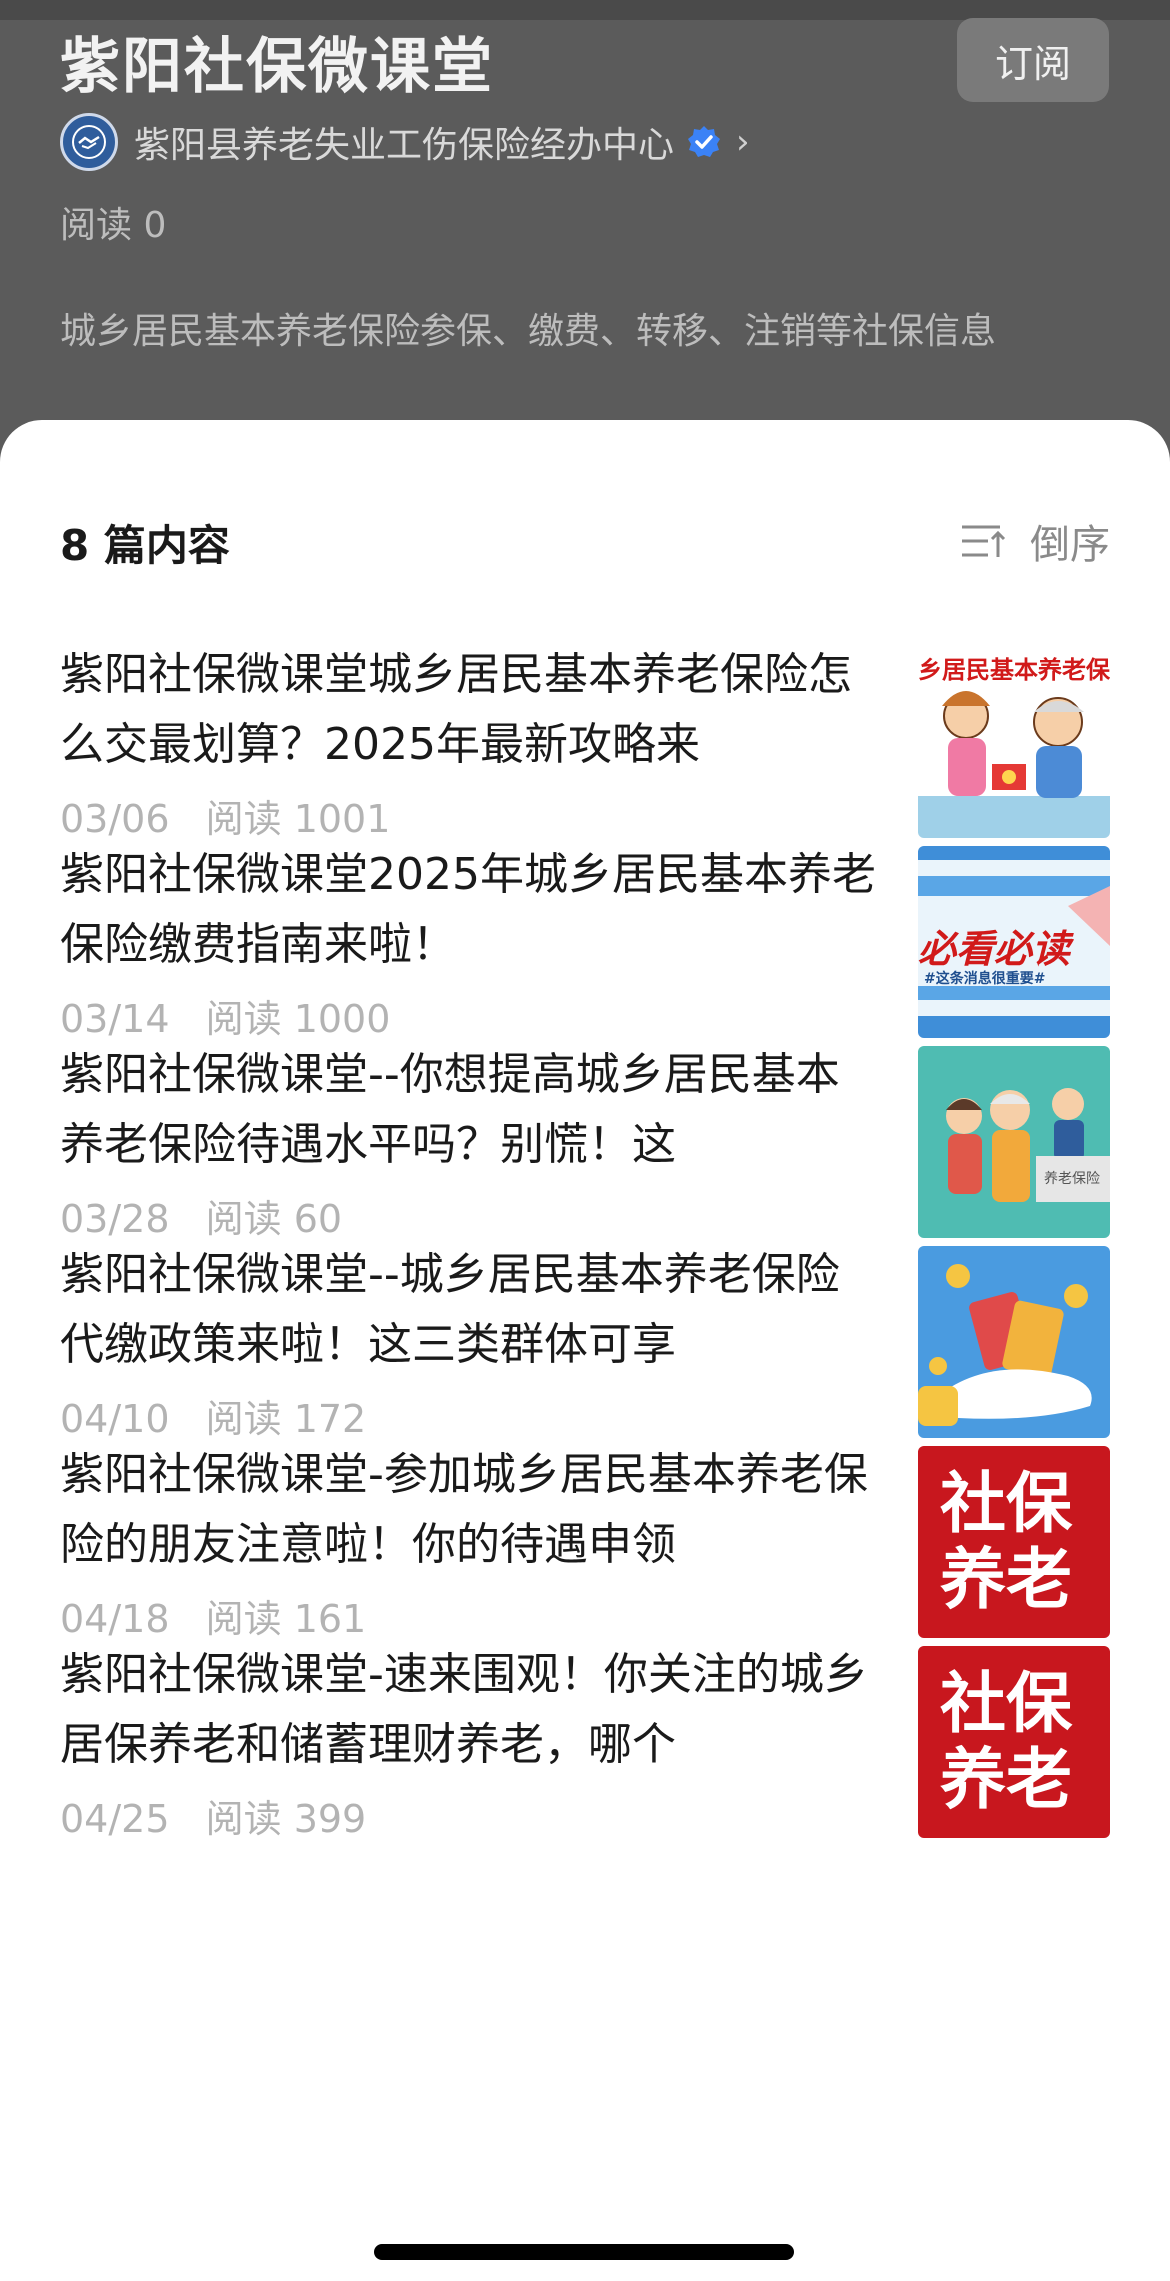 This screenshot has height=2281, width=1170. Describe the element at coordinates (456, 709) in the screenshot. I see `article-title: 紫阳社保微课堂城乡居民基本养老保险怎么交最划算？2025年最新攻略来` at that location.